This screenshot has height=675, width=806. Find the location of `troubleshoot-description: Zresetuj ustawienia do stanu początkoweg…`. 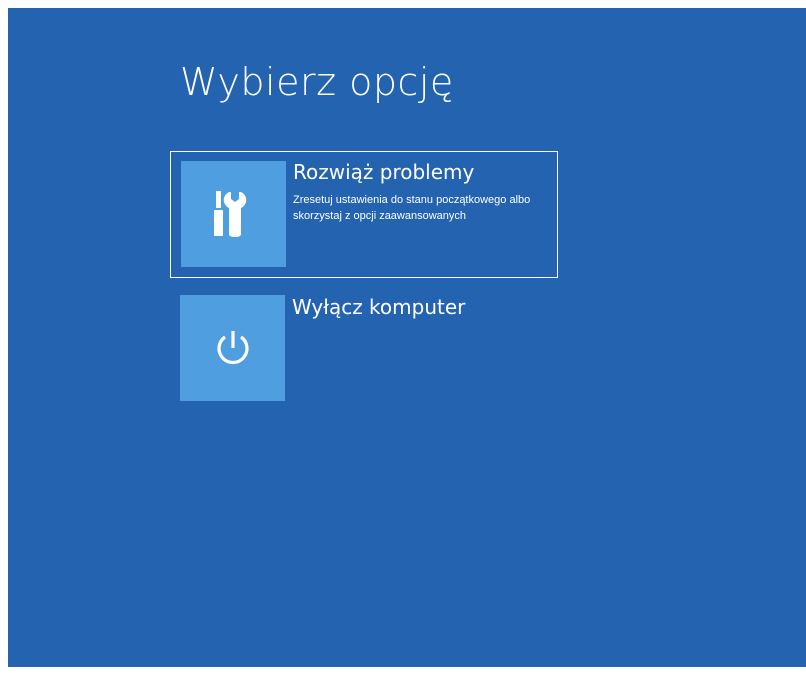

troubleshoot-description: Zresetuj ustawienia do stanu początkoweg… is located at coordinates (412, 208).